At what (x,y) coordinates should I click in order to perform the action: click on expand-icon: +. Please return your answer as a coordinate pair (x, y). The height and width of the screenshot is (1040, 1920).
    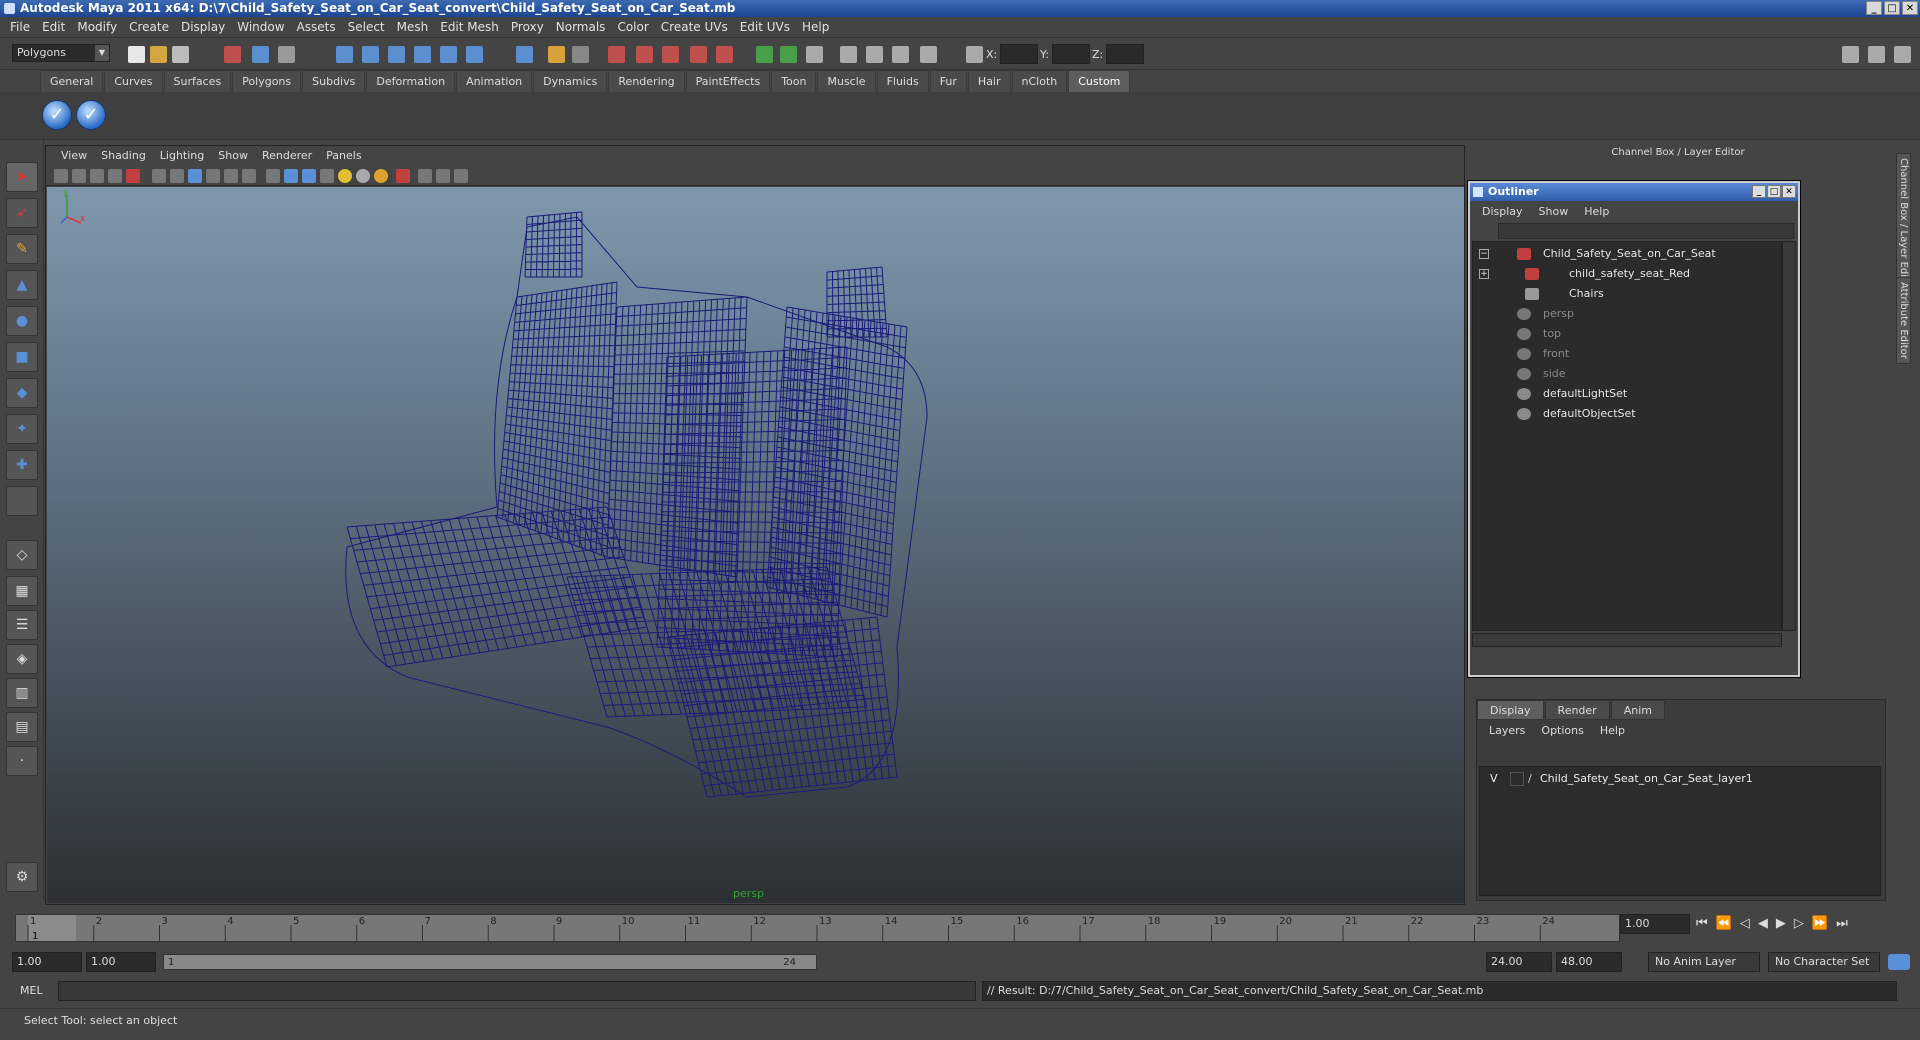
    Looking at the image, I should click on (1484, 274).